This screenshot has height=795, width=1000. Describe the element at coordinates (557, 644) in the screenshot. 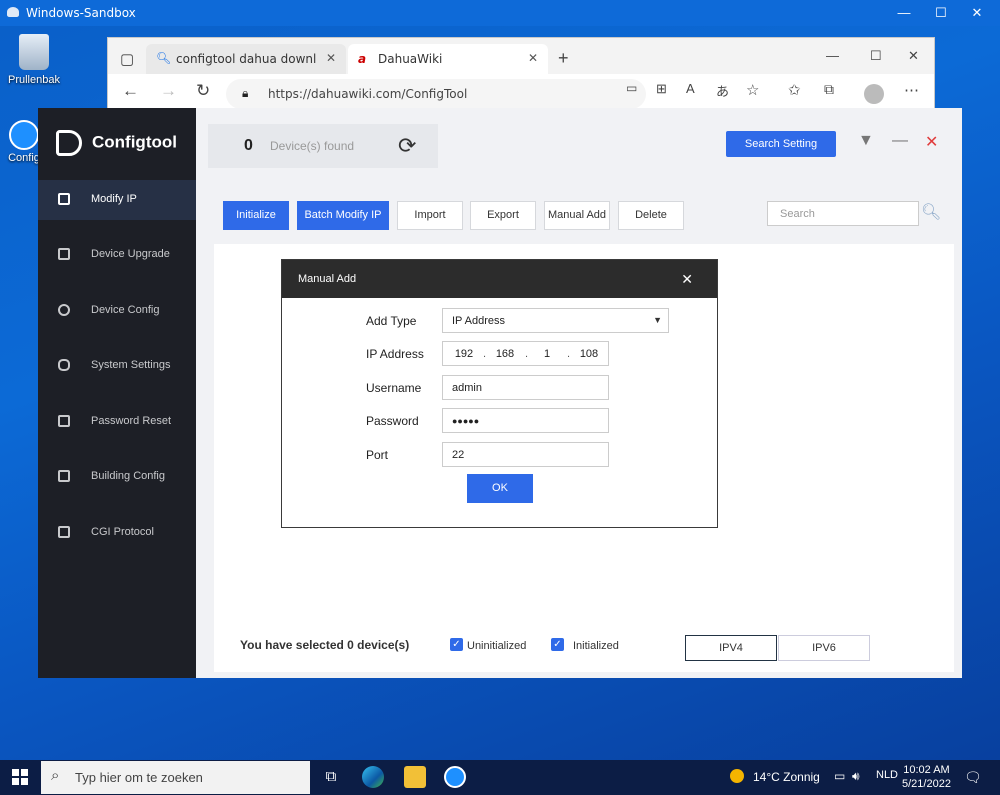

I see `initialized-checkbox: ✓` at that location.